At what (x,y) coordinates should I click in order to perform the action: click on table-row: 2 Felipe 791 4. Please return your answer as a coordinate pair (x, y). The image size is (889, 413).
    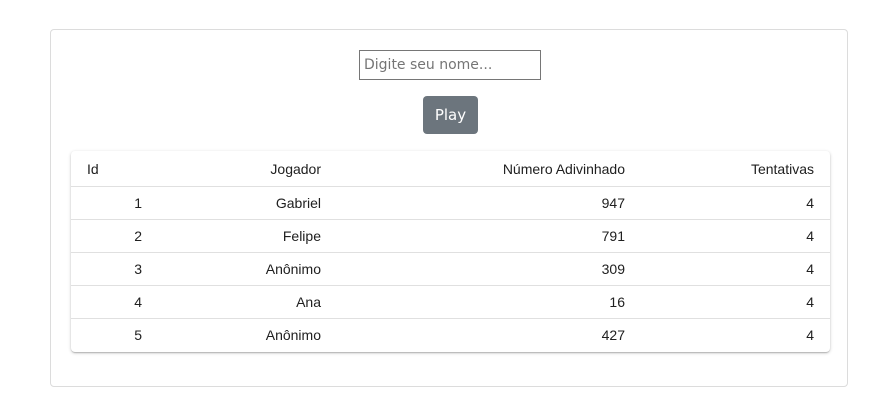
    Looking at the image, I should click on (450, 236).